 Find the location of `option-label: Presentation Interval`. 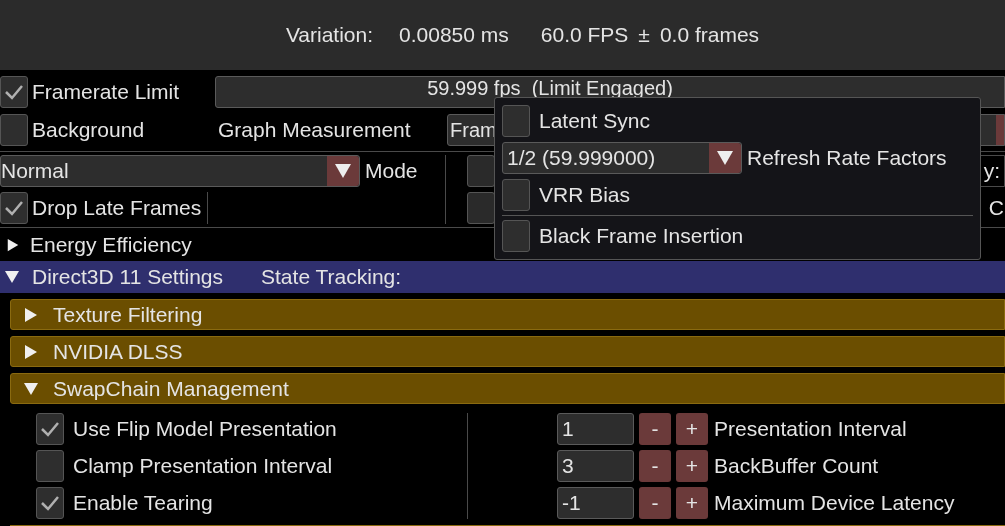

option-label: Presentation Interval is located at coordinates (810, 429).